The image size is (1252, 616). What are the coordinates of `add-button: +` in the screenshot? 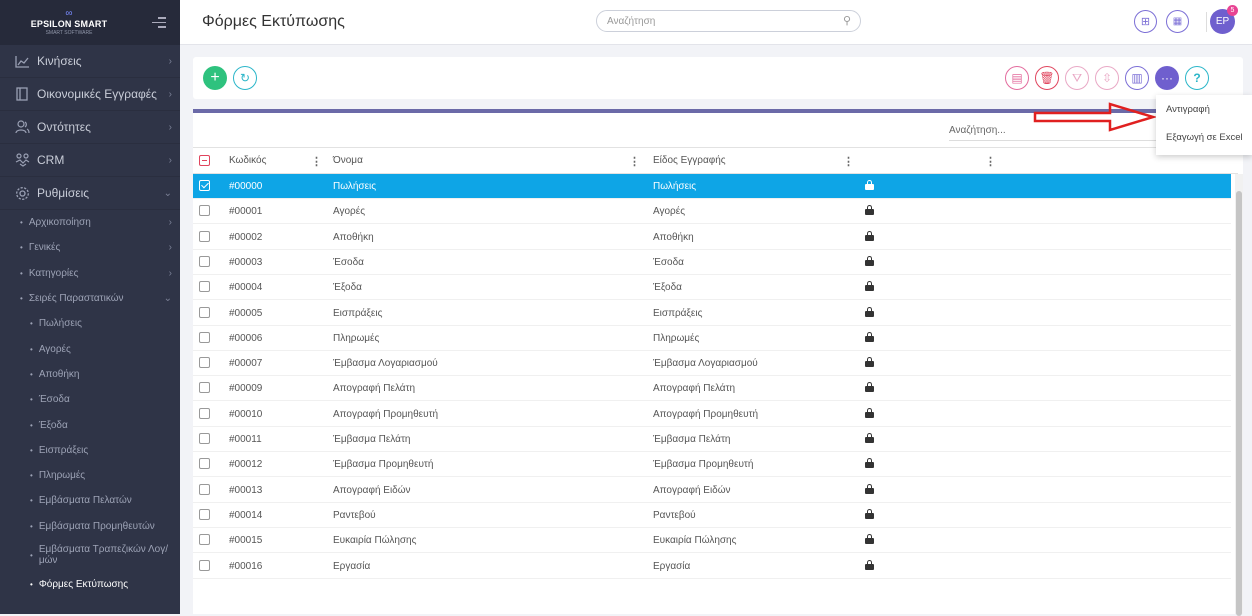 It's located at (215, 78).